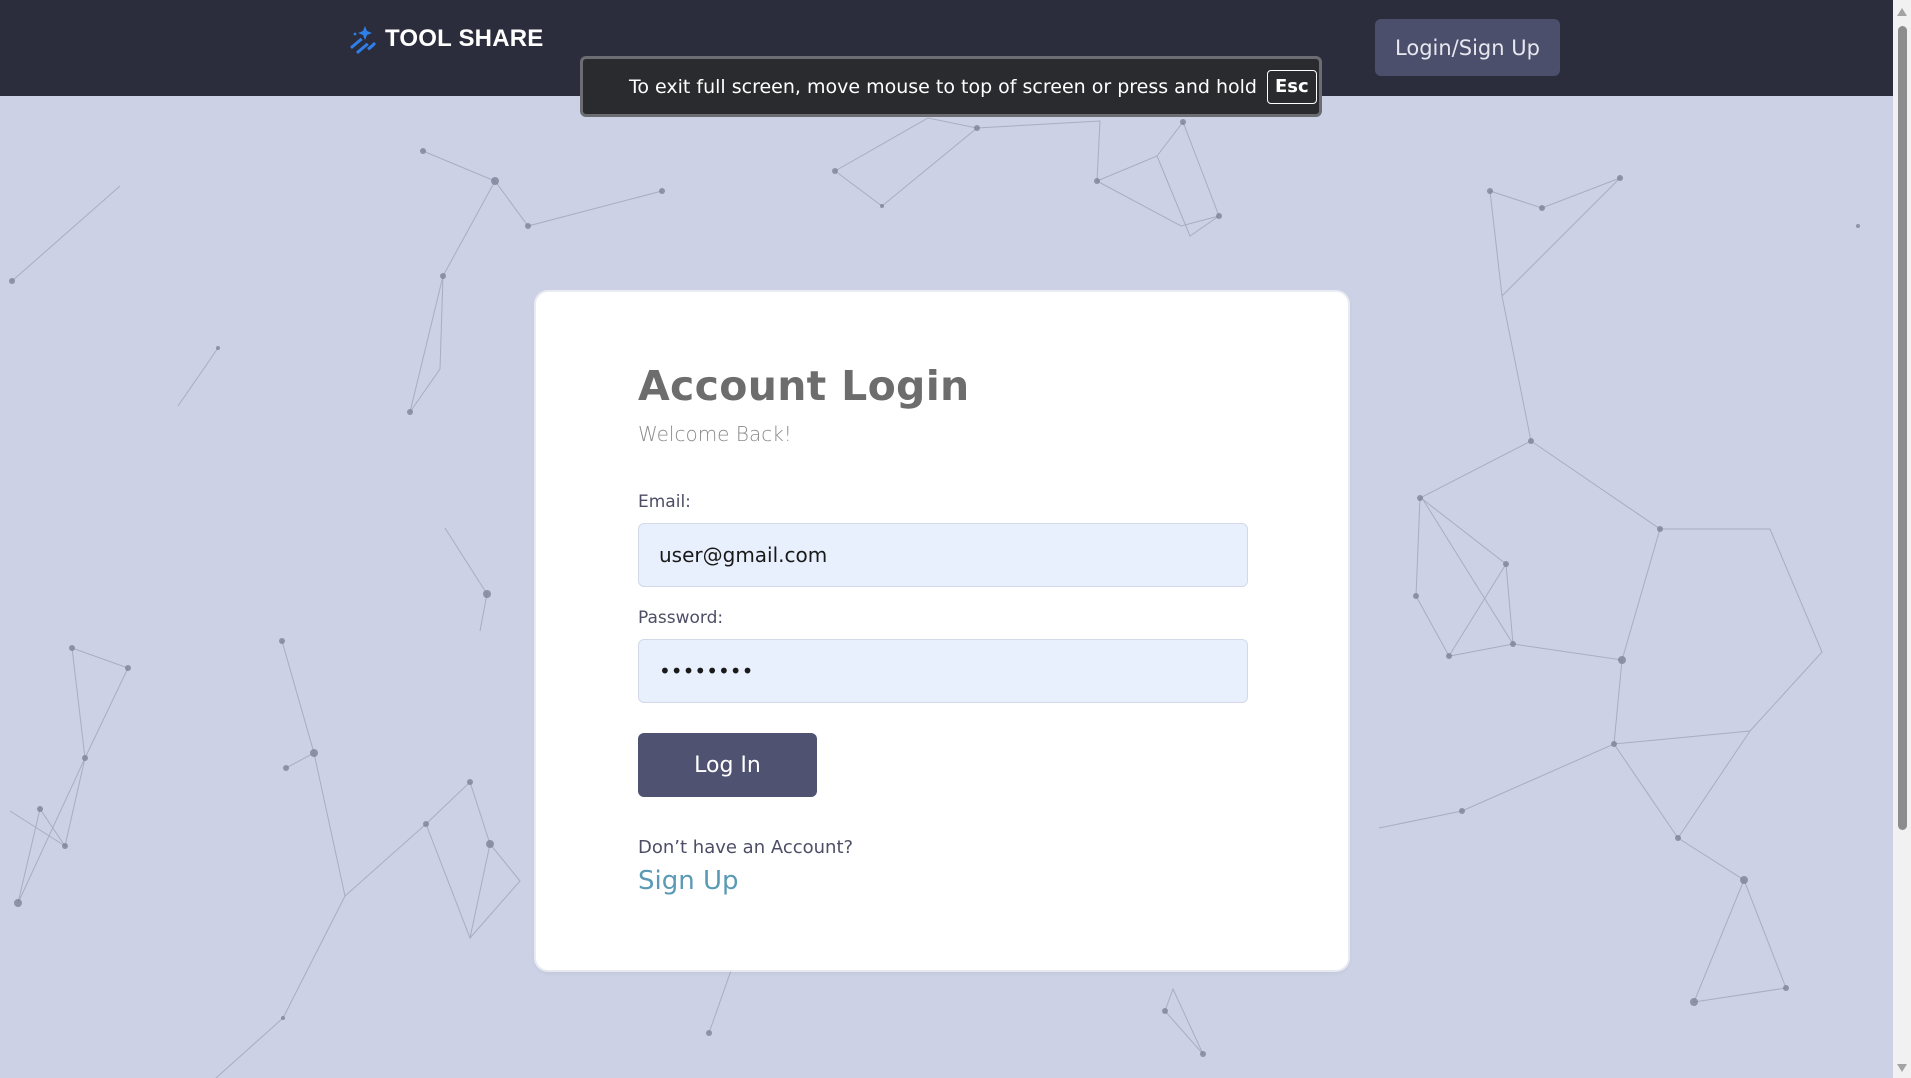 The width and height of the screenshot is (1911, 1078). I want to click on login-signup-button: Login/Sign Up, so click(1467, 47).